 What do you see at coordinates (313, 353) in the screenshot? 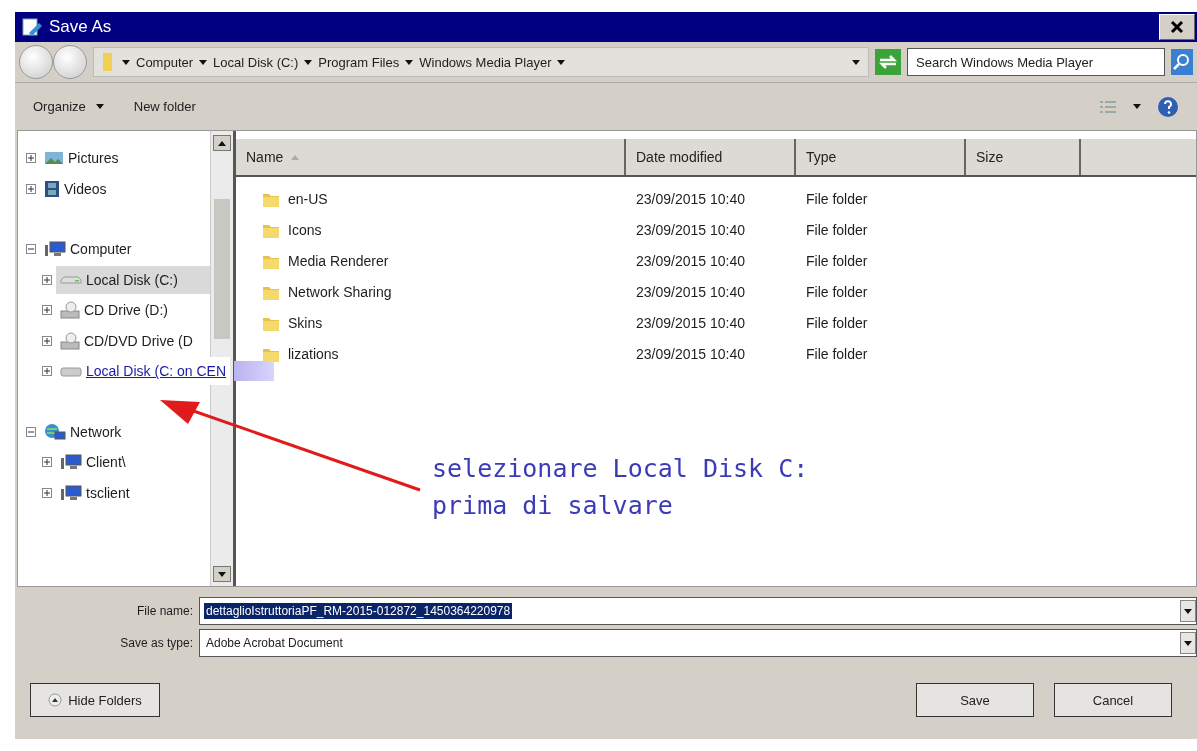
I see `file-name: lizations` at bounding box center [313, 353].